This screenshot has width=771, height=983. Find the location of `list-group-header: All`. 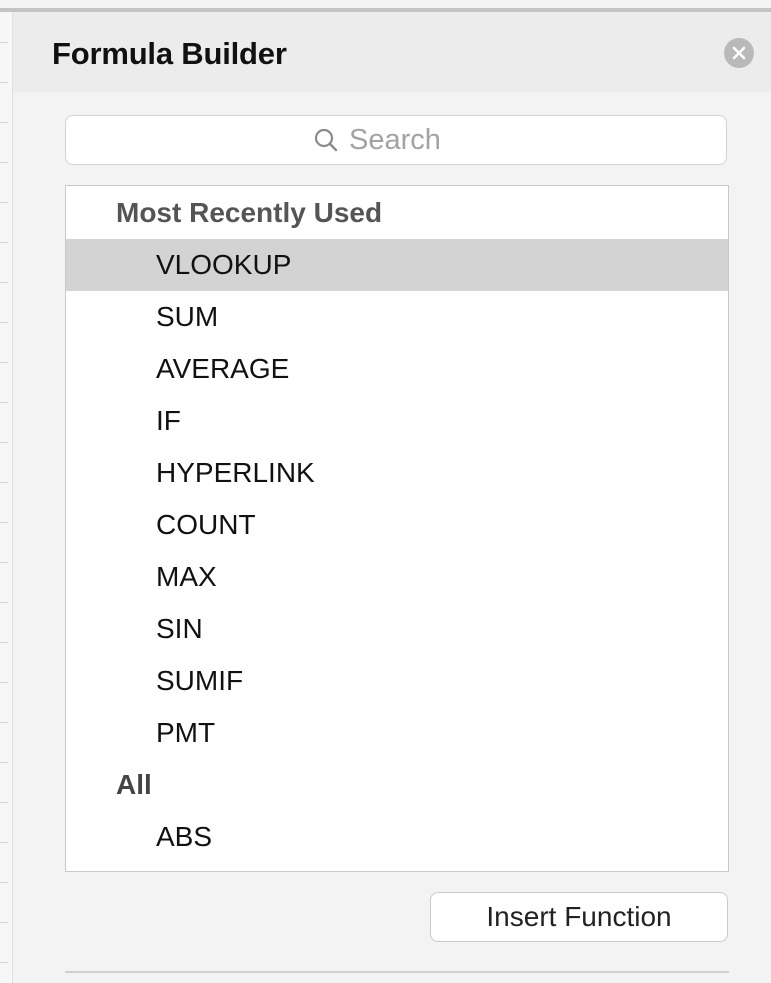

list-group-header: All is located at coordinates (134, 784).